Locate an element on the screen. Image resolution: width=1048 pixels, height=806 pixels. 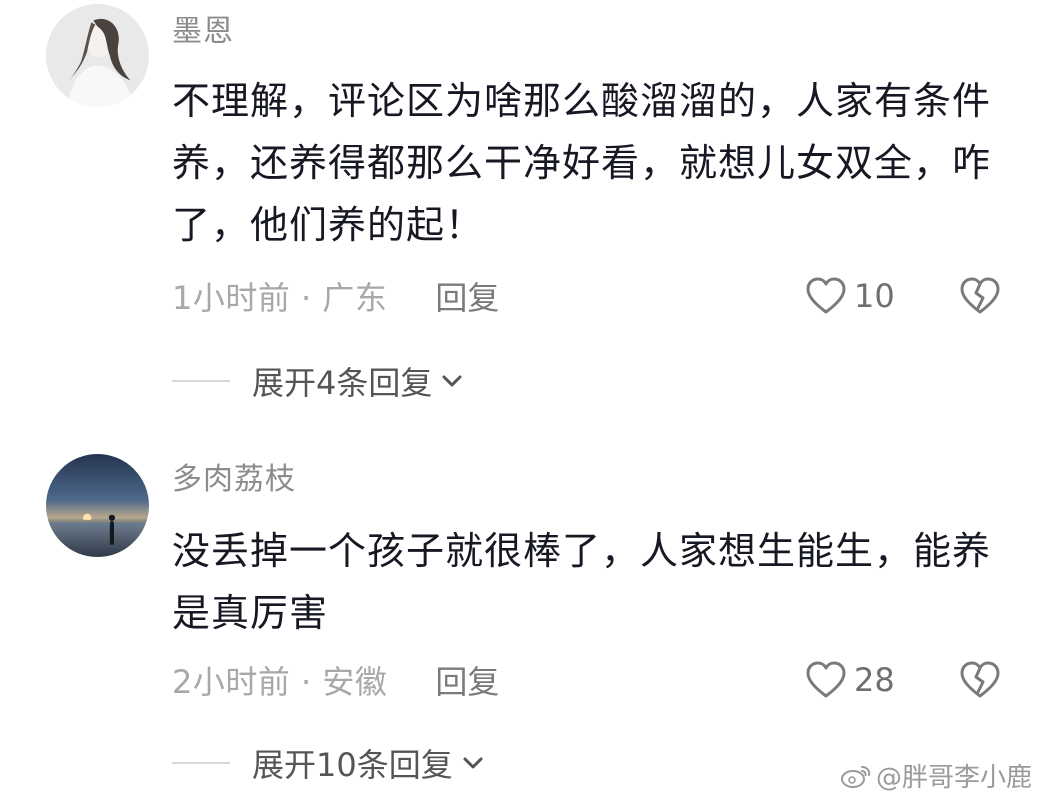
like-button: 10 is located at coordinates (851, 296).